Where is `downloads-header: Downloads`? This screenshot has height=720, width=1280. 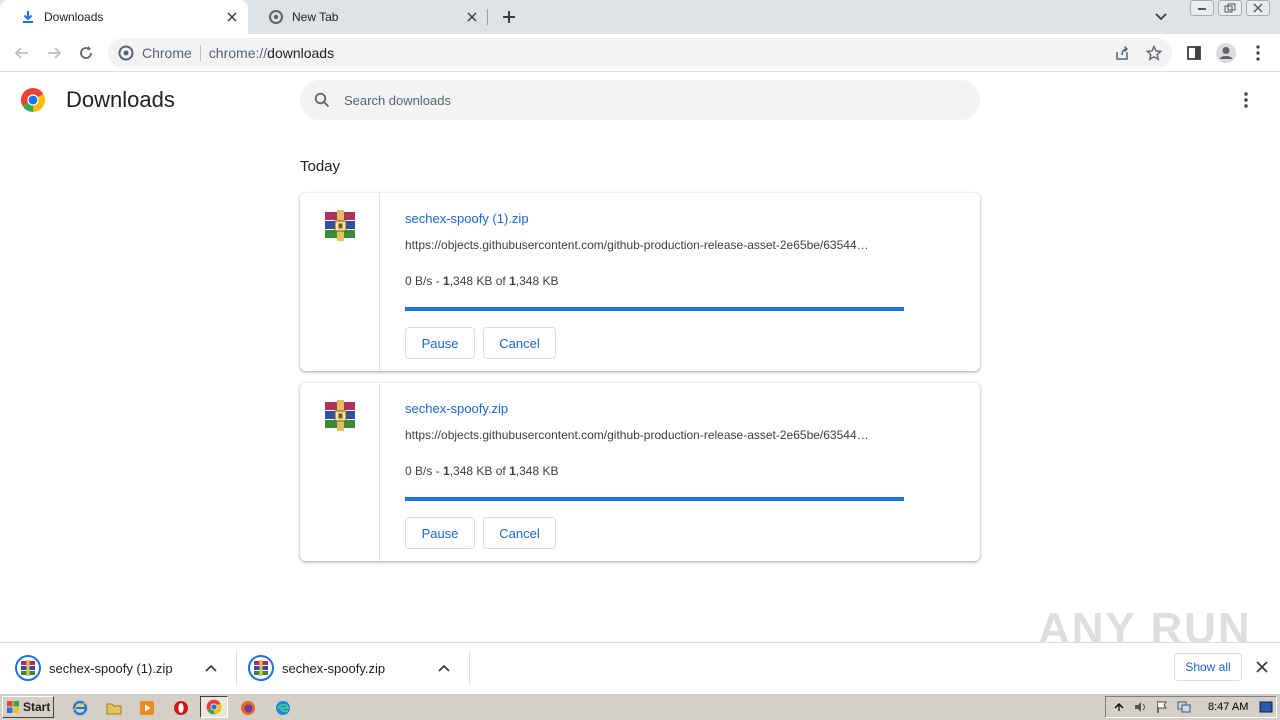
downloads-header: Downloads is located at coordinates (640, 100).